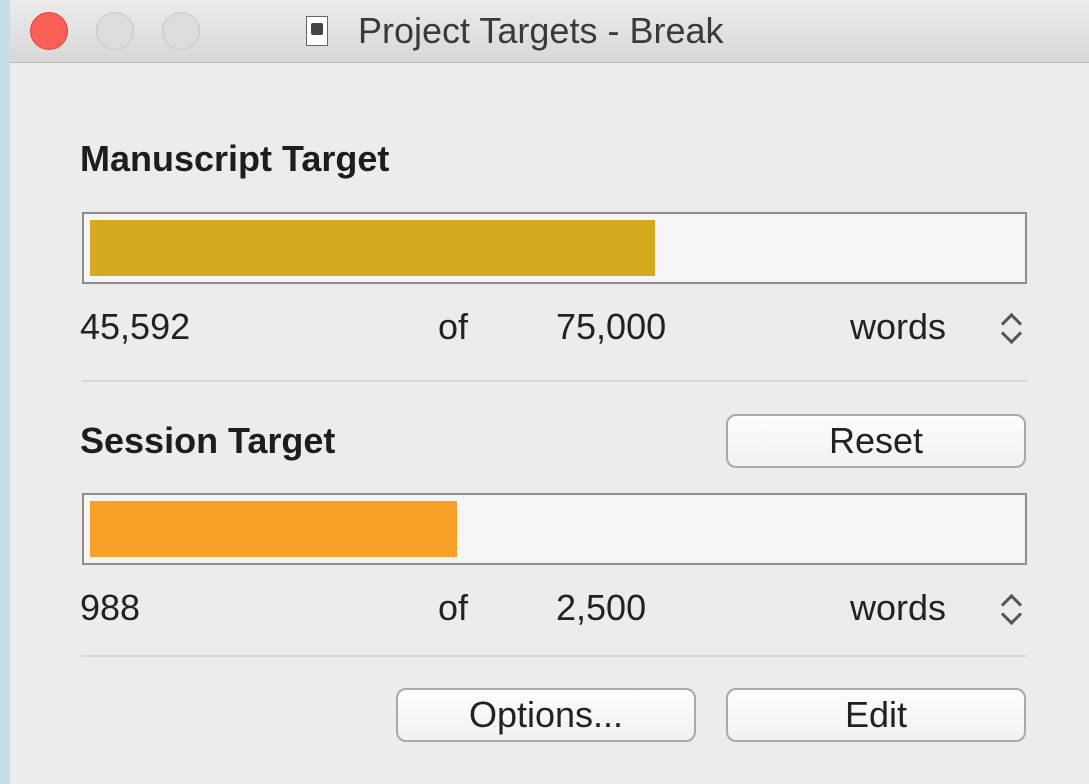 Image resolution: width=1089 pixels, height=784 pixels. What do you see at coordinates (898, 327) in the screenshot?
I see `manuscript-unit-select: words` at bounding box center [898, 327].